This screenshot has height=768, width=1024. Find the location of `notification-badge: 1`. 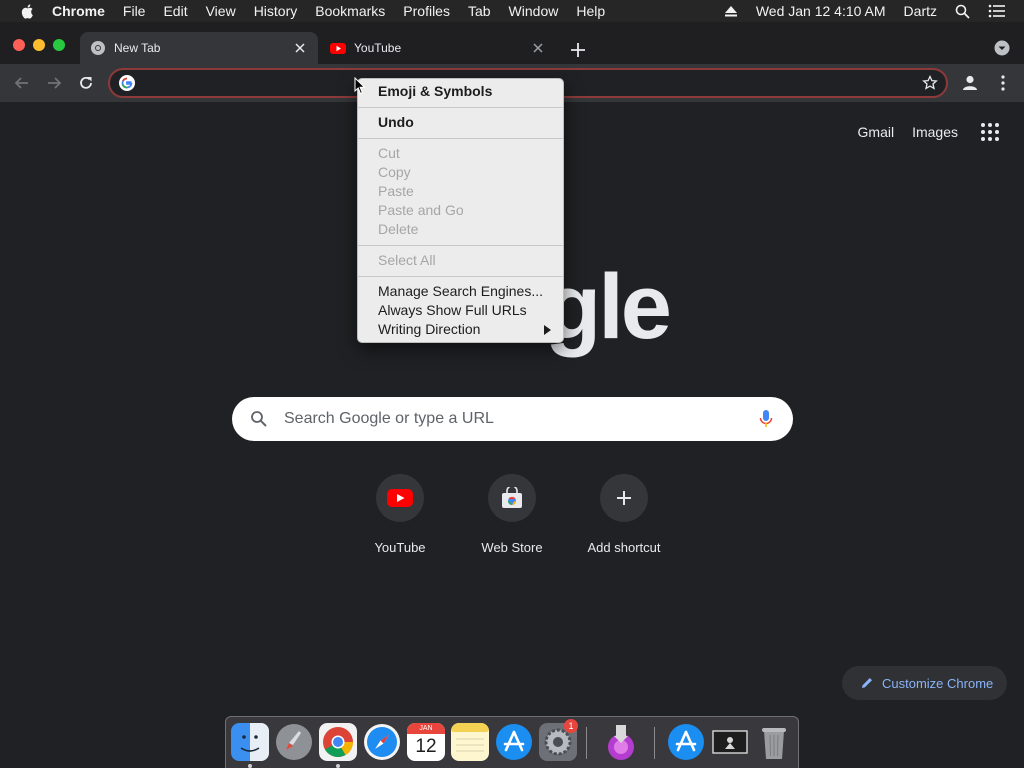

notification-badge: 1 is located at coordinates (571, 726).